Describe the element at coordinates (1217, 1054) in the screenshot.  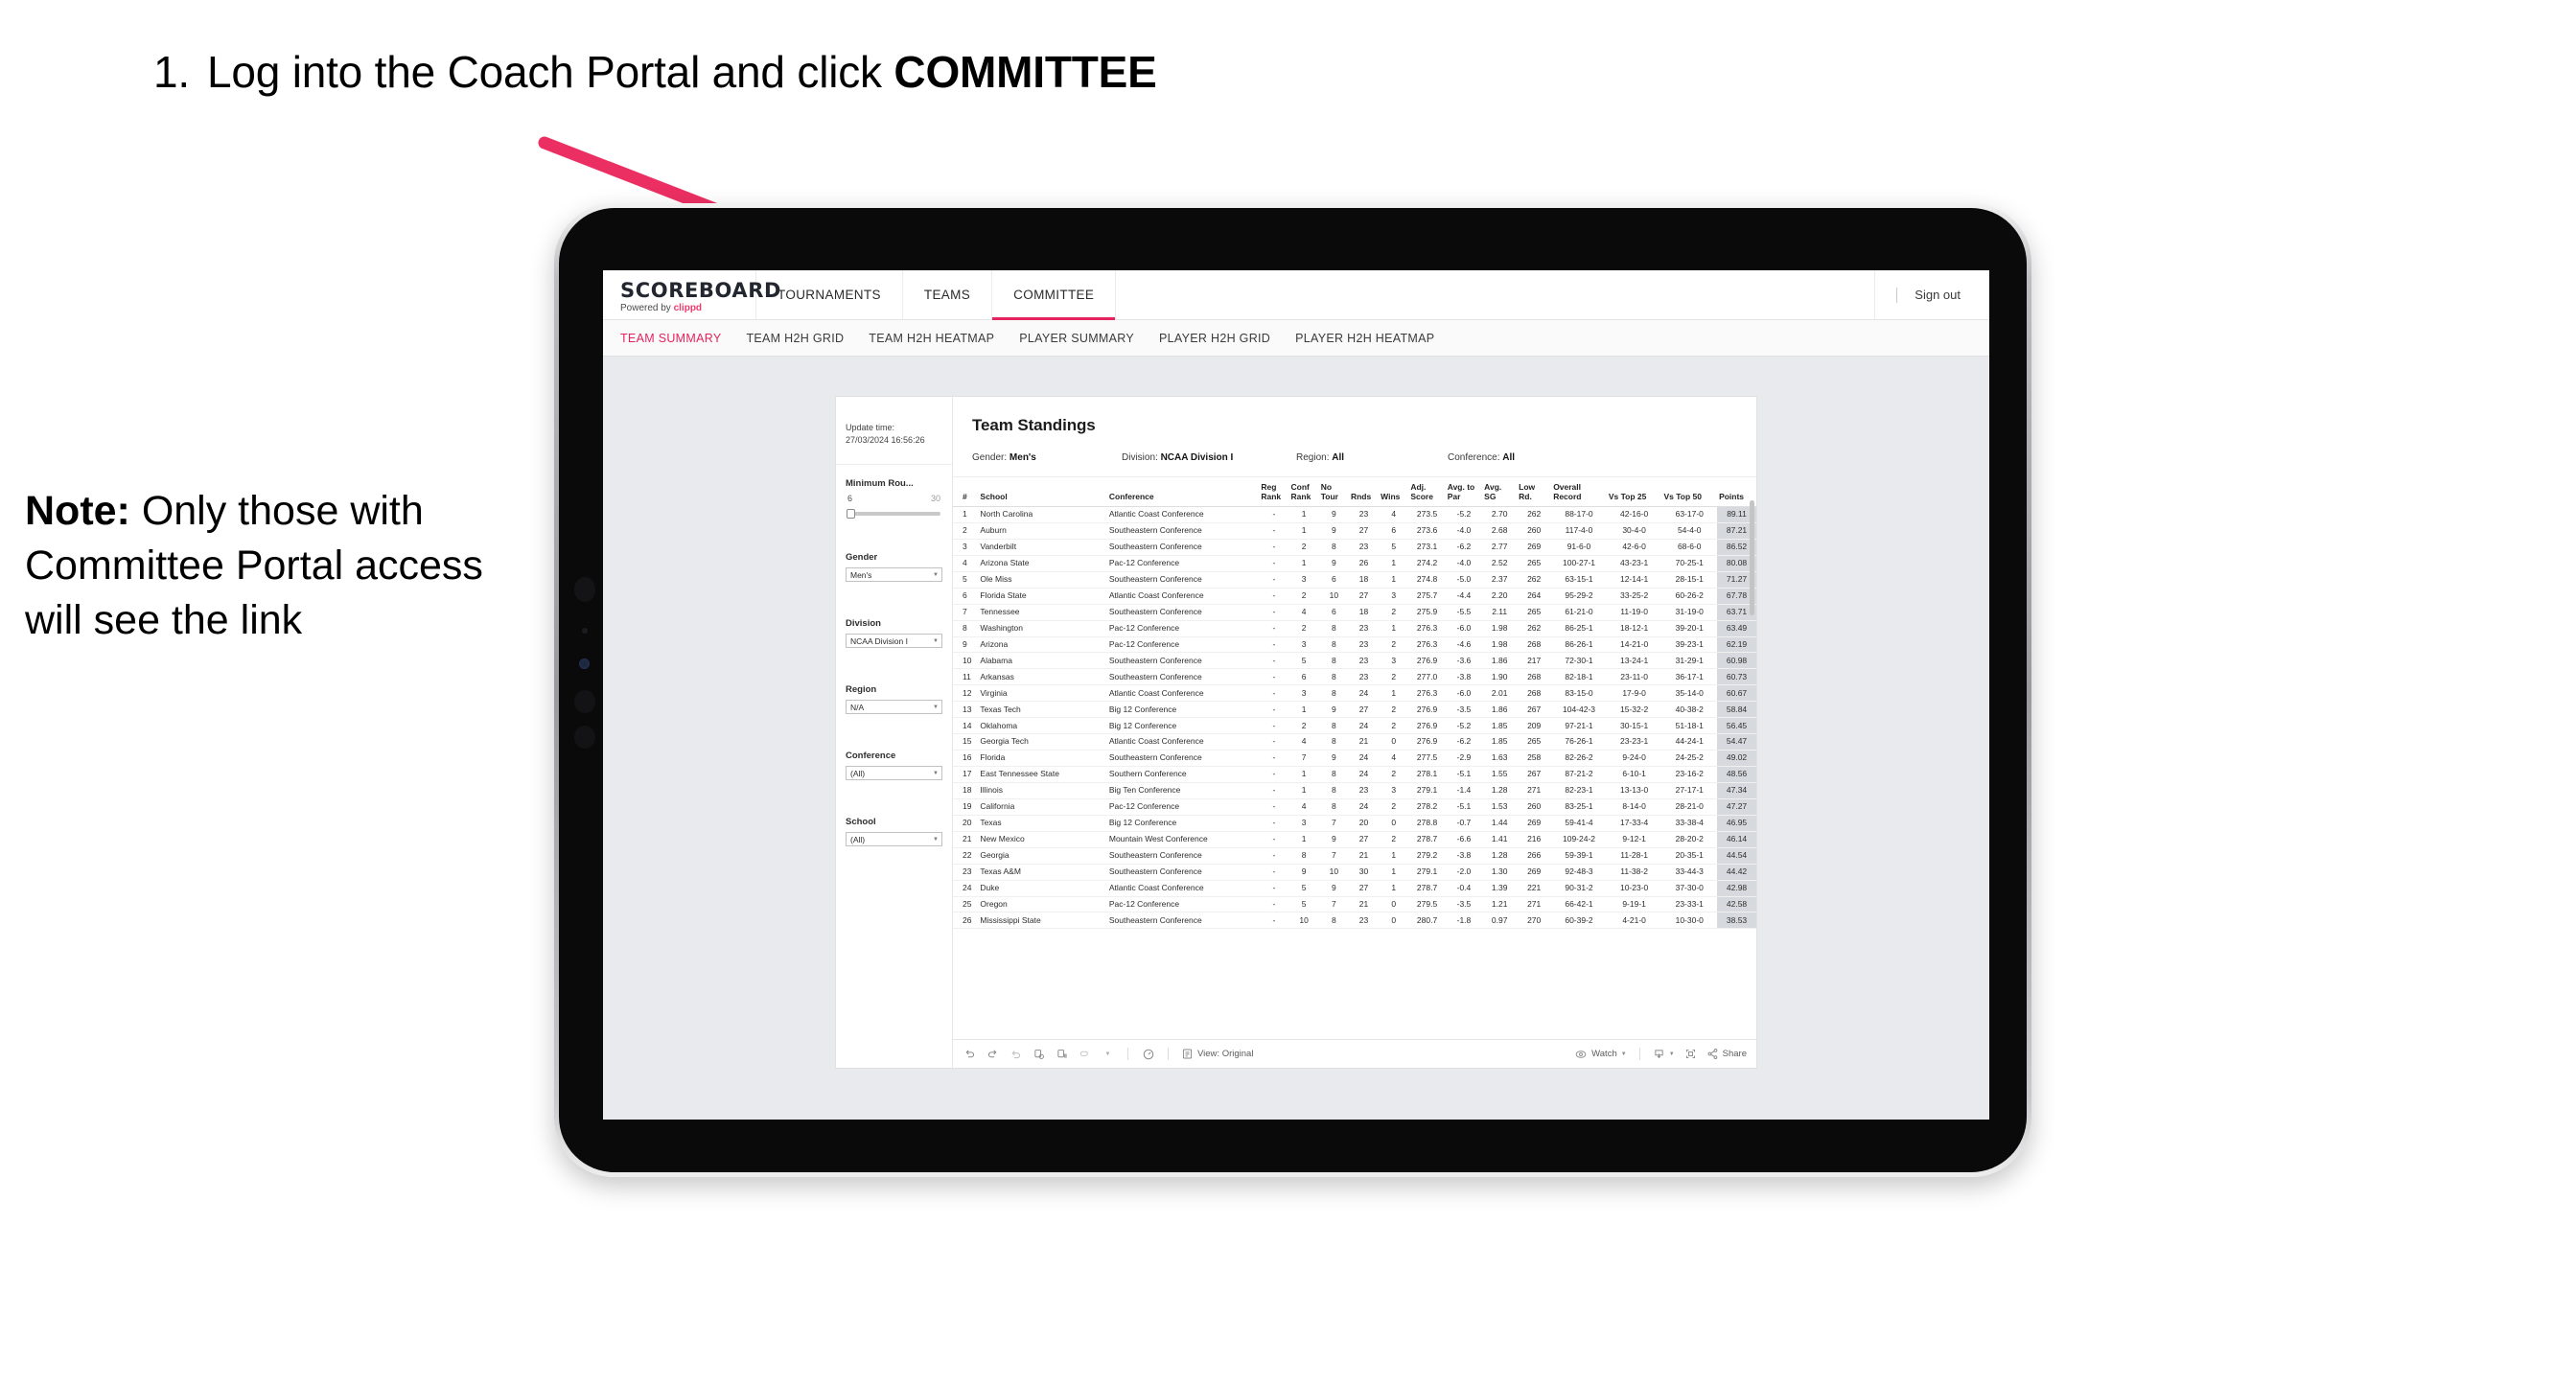
I see `view-original-button: View: Original` at that location.